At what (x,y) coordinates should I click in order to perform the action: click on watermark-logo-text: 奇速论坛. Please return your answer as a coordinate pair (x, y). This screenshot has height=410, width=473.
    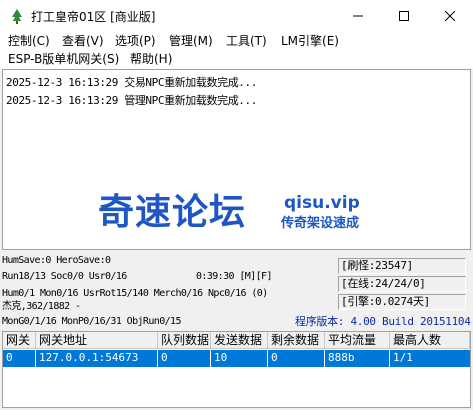
    Looking at the image, I should click on (172, 212).